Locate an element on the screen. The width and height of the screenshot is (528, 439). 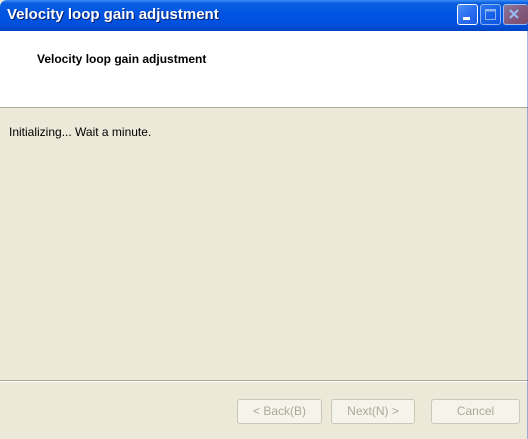
cancel-button: Cancel is located at coordinates (475, 411).